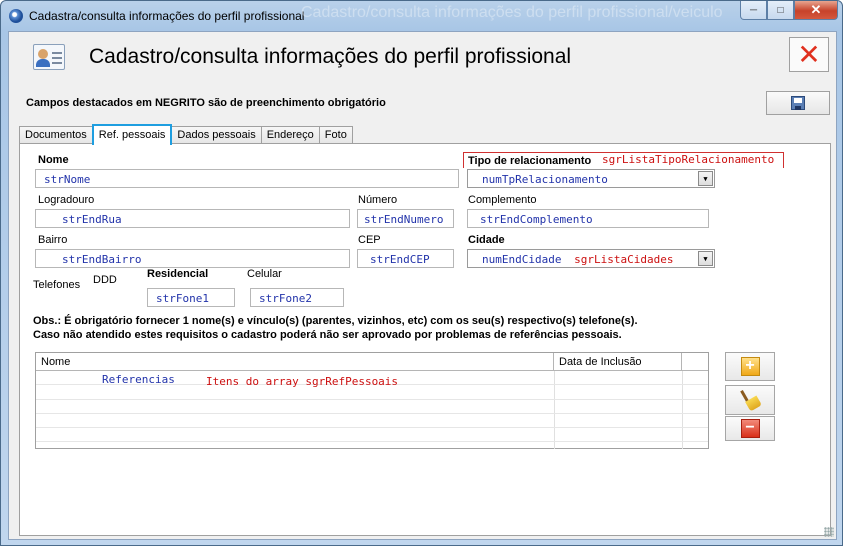 The image size is (843, 546). I want to click on complemento-label: Complemento, so click(502, 200).